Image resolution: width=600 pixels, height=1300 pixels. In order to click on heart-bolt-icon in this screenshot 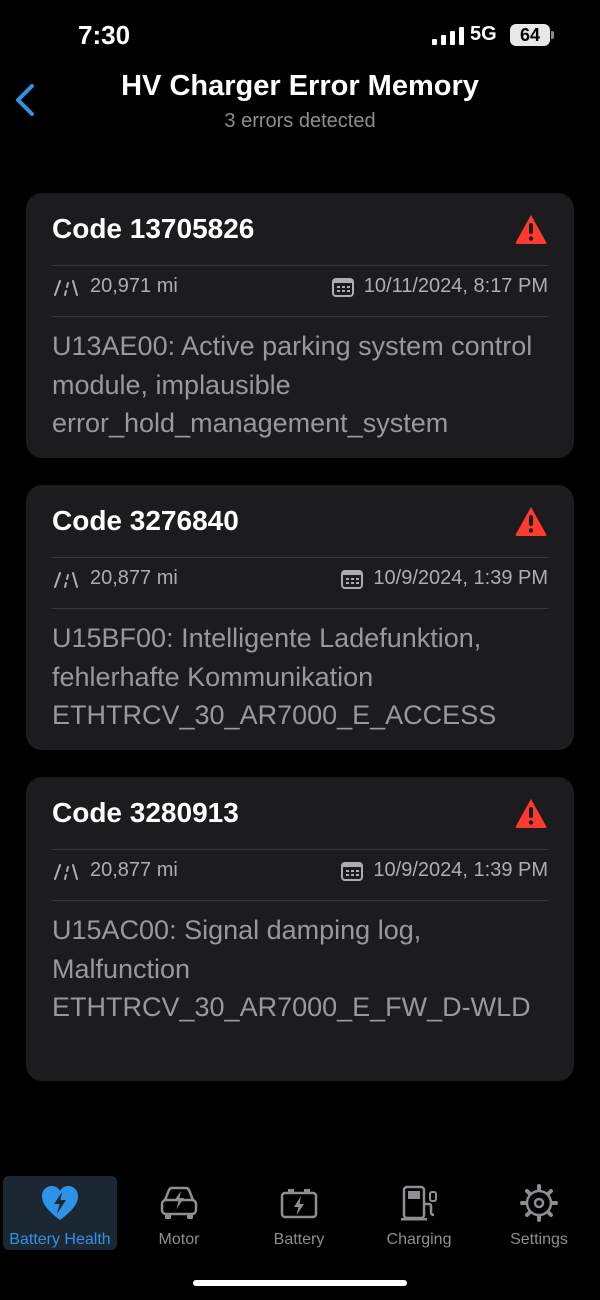, I will do `click(60, 1203)`.